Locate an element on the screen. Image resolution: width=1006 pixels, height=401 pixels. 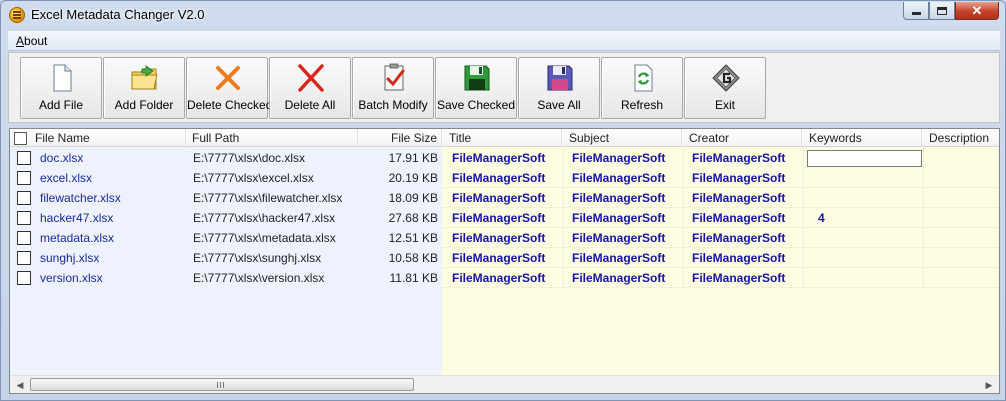
file-size-cell: 11.81 KB is located at coordinates (413, 278).